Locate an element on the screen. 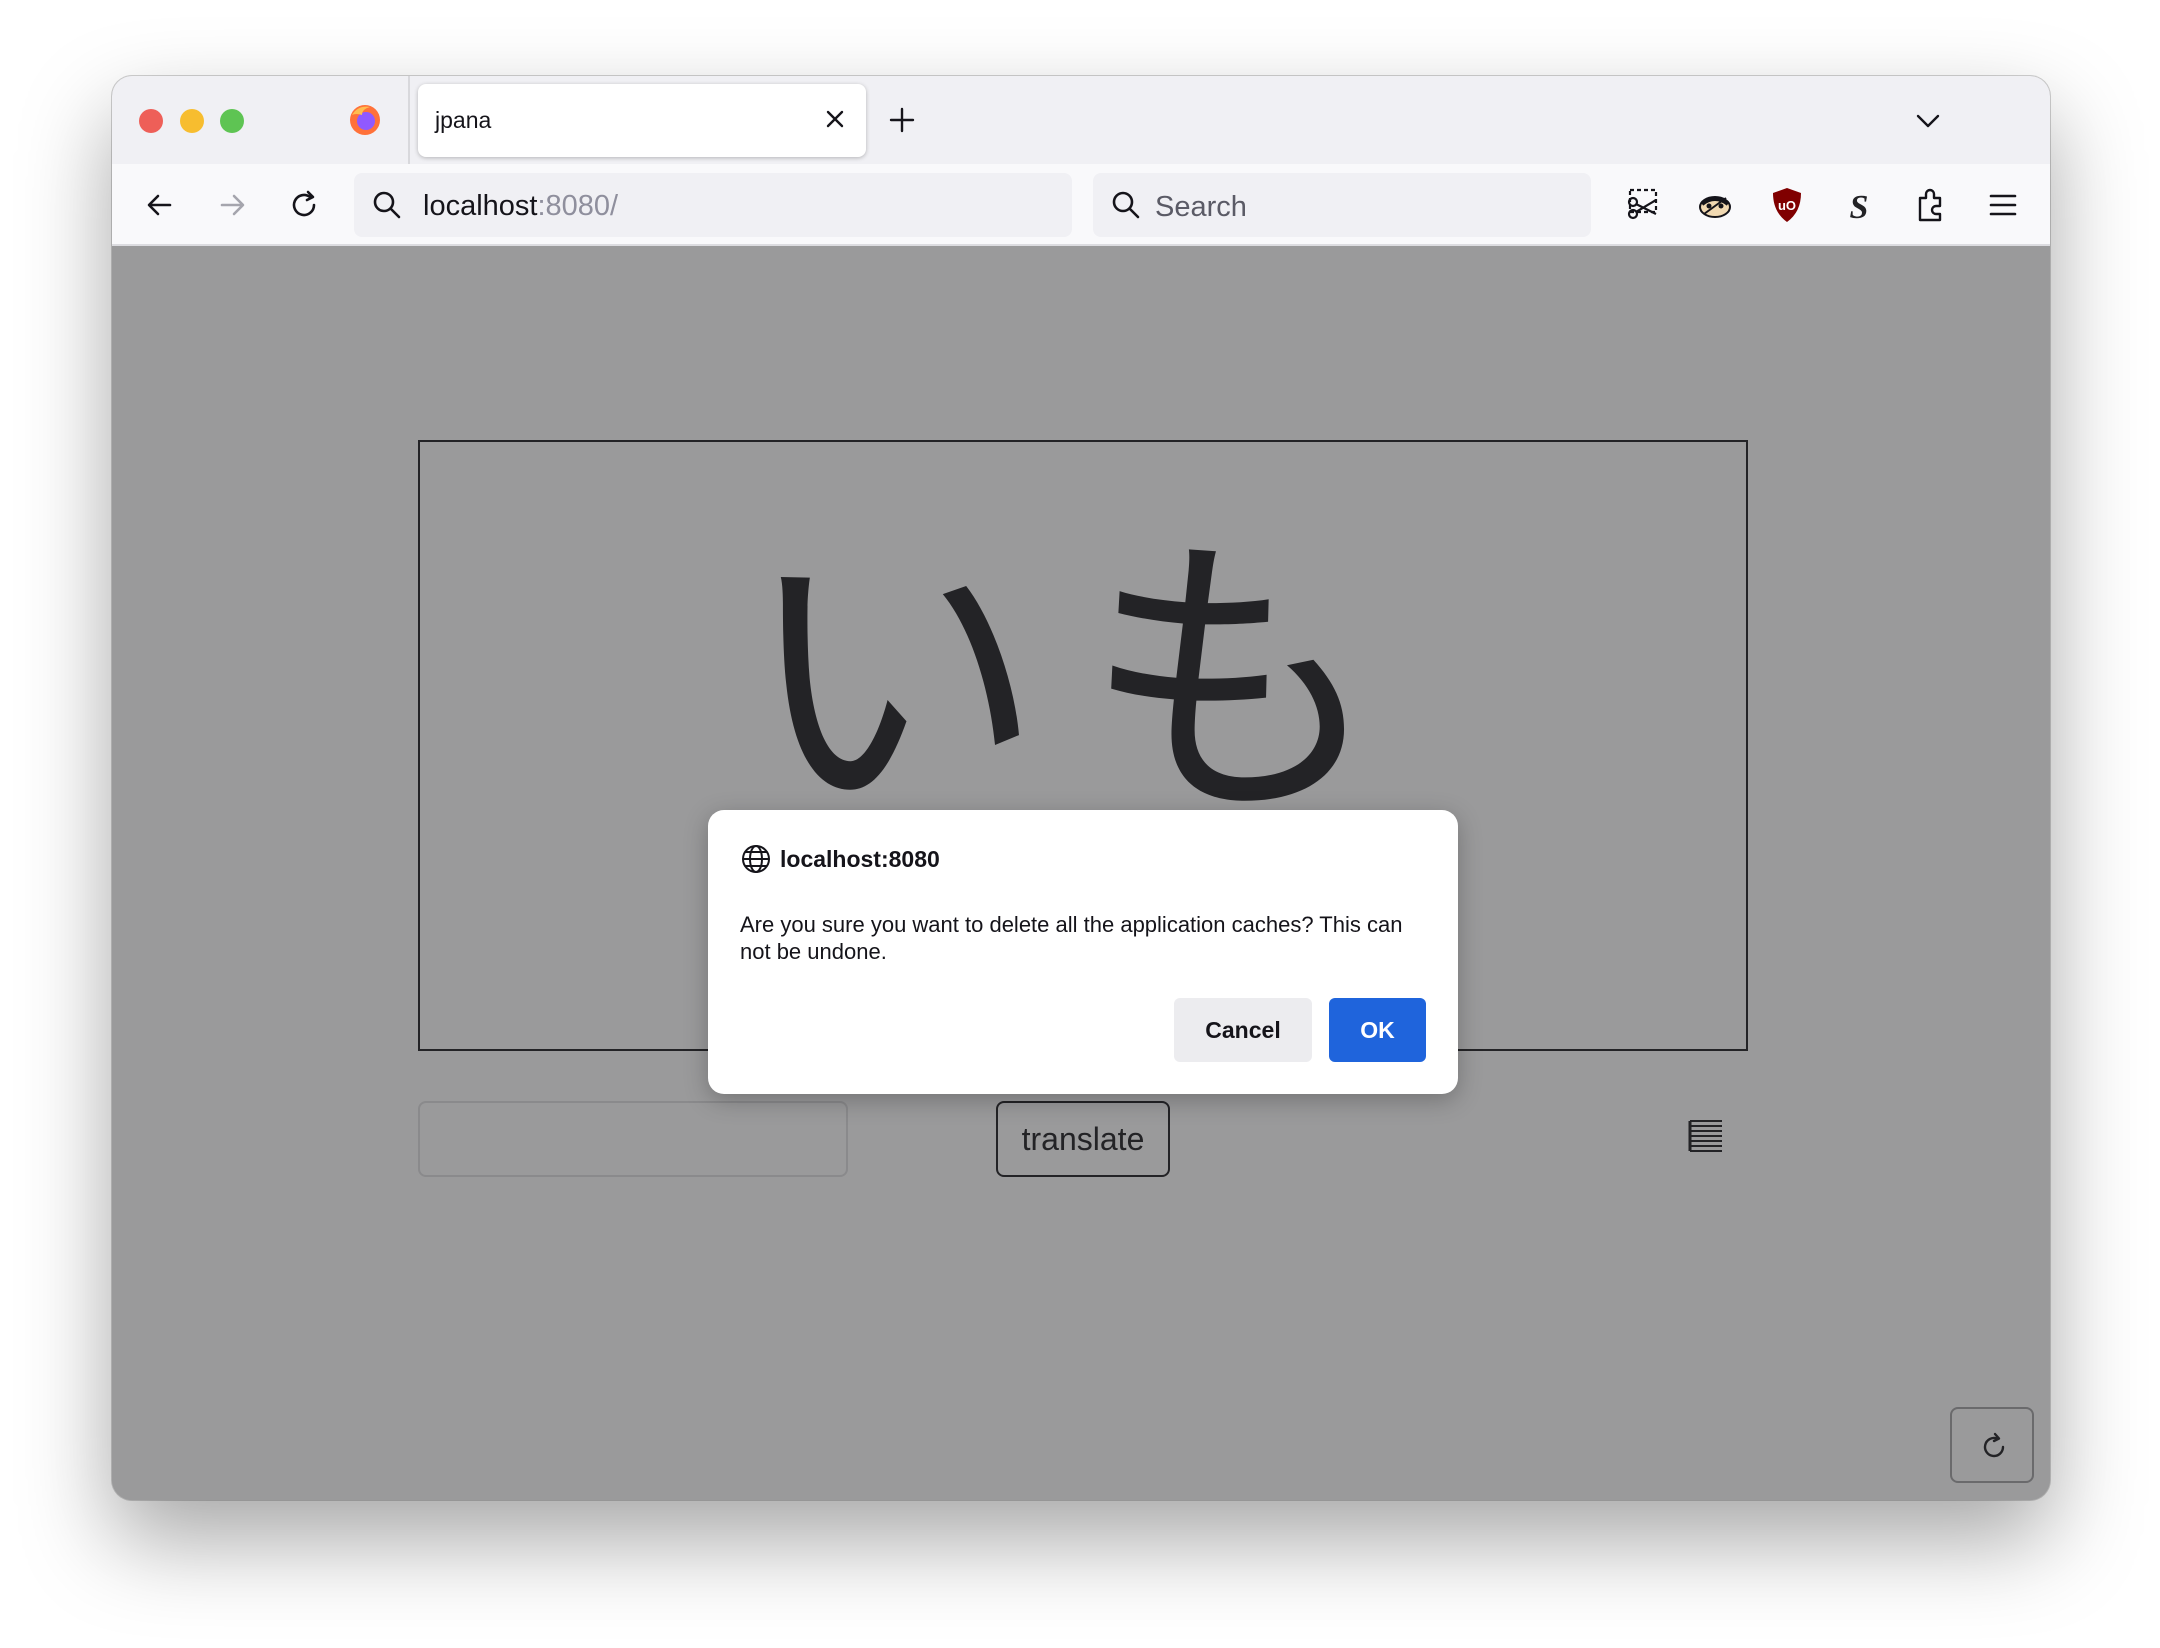 The image size is (2160, 1648). search-bar: Search is located at coordinates (1342, 205).